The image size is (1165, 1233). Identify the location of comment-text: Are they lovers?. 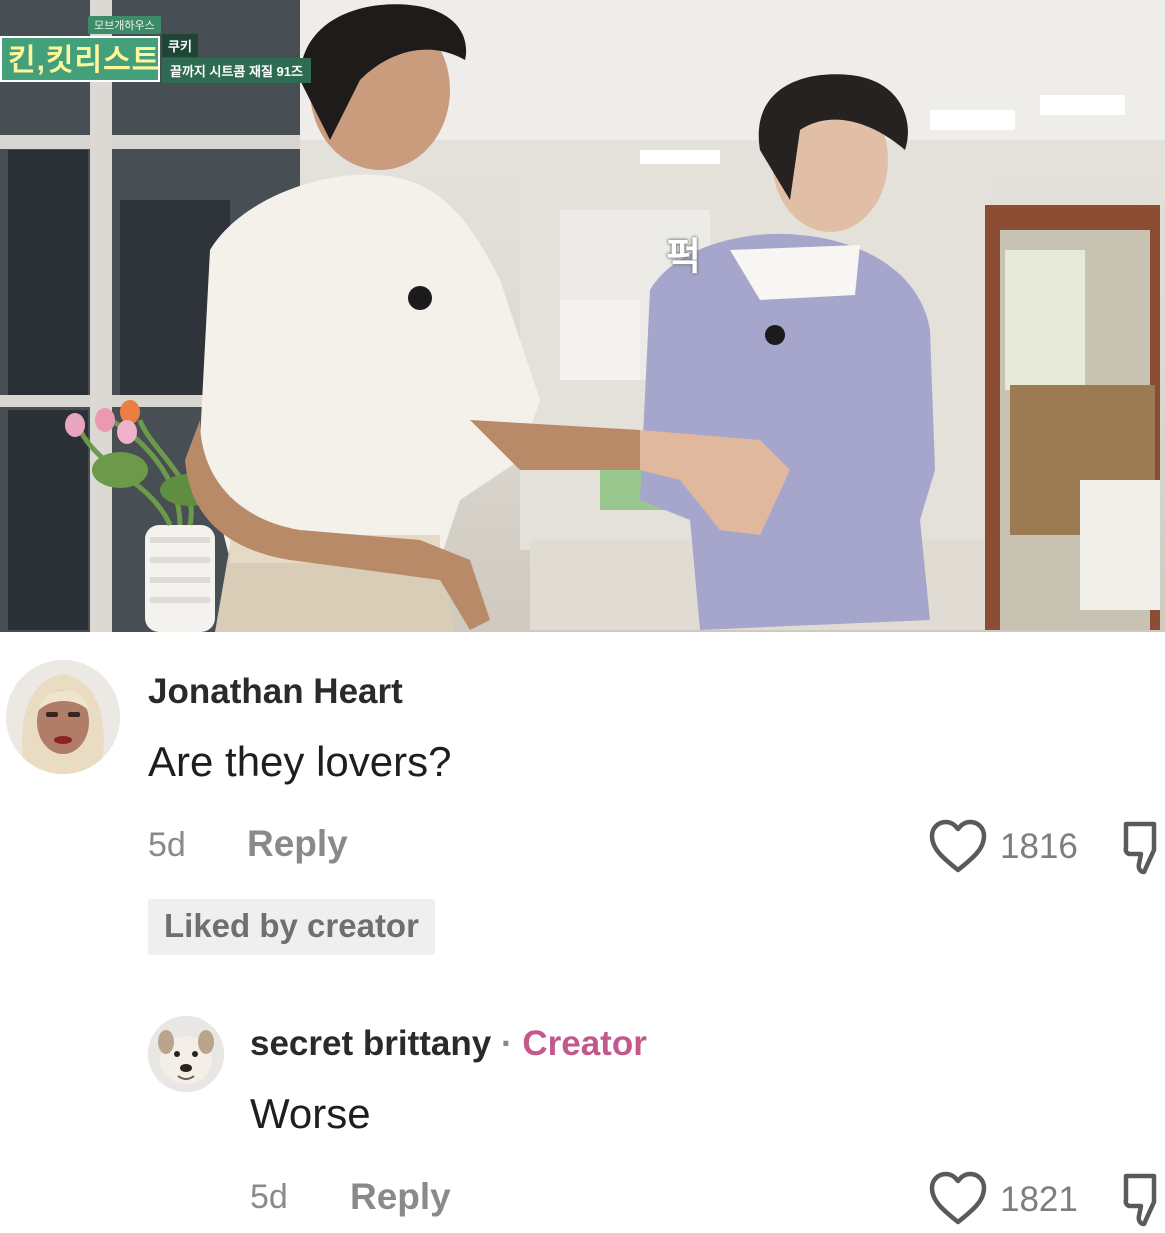
(300, 761).